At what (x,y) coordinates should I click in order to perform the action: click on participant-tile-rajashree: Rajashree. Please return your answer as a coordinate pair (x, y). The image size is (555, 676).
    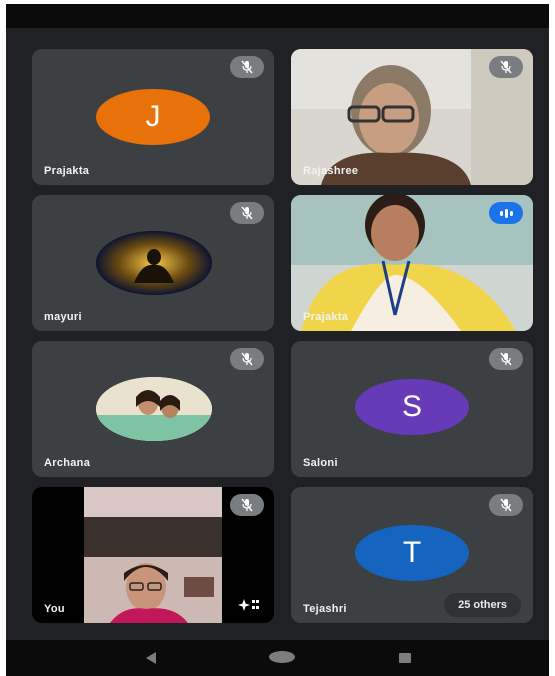
    Looking at the image, I should click on (412, 117).